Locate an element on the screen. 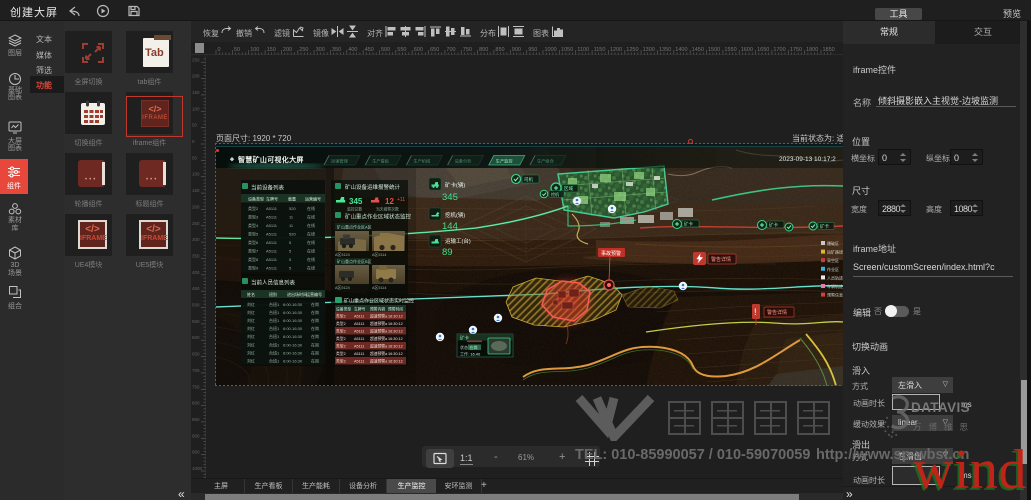  svg-text: 1750 is located at coordinates (796, 50).